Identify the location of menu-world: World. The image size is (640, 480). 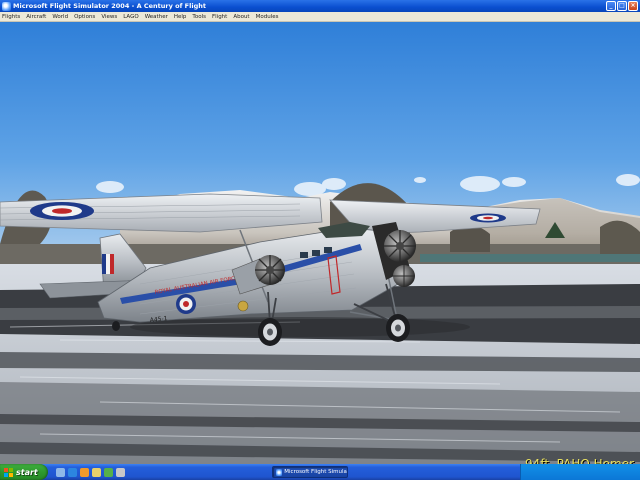
(60, 17).